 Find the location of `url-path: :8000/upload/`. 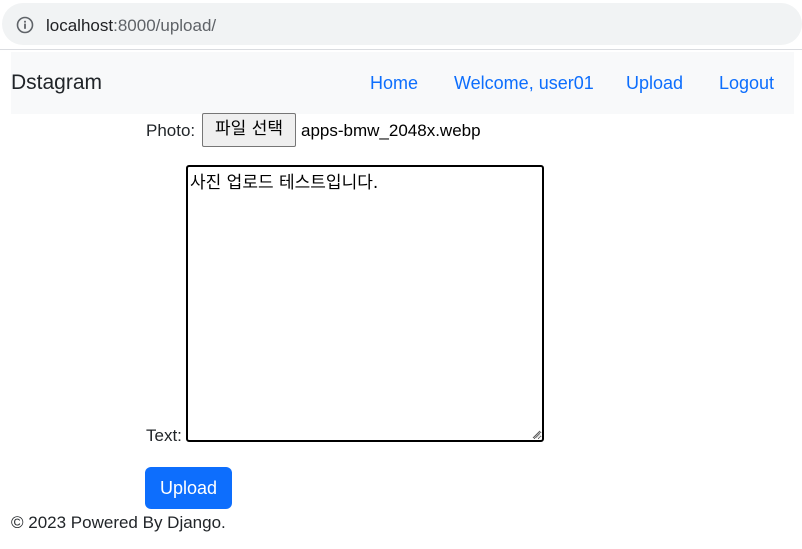

url-path: :8000/upload/ is located at coordinates (165, 25).